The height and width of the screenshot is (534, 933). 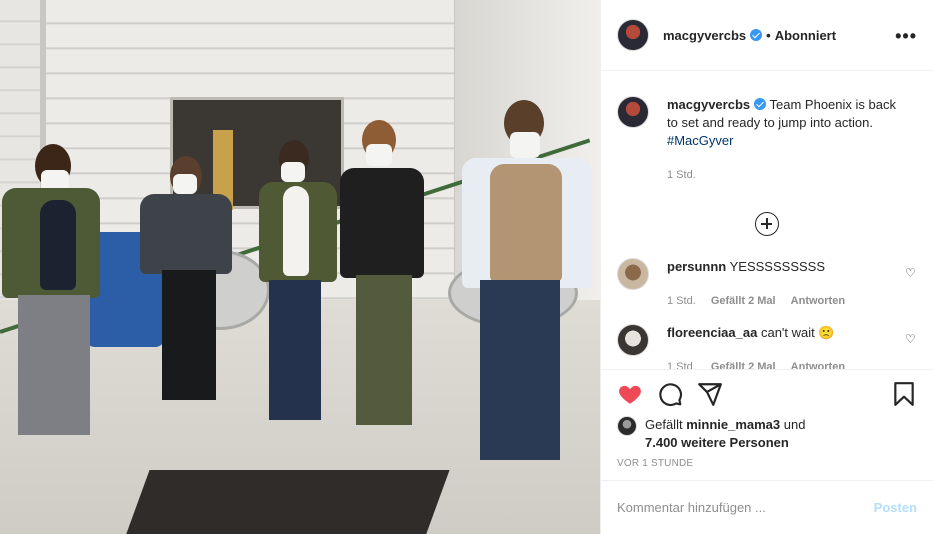 What do you see at coordinates (717, 442) in the screenshot?
I see `likes-others-link: 7.400 weitere Personen` at bounding box center [717, 442].